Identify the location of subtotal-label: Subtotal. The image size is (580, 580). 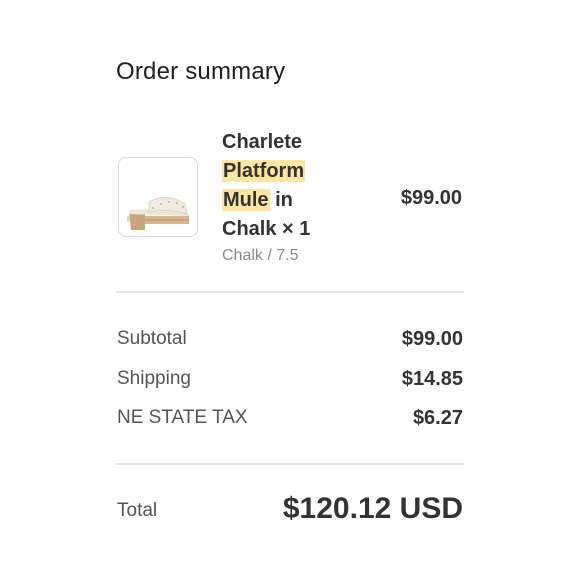
(152, 338).